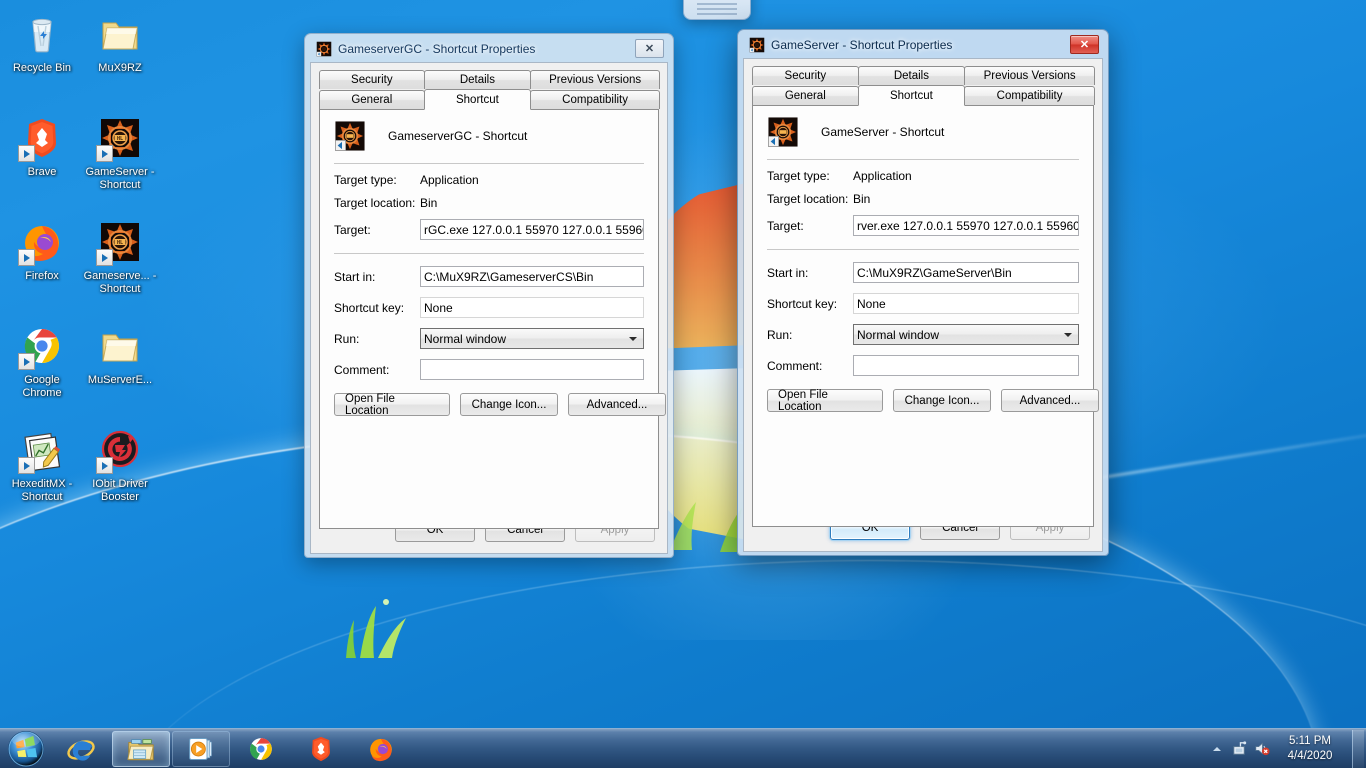 This screenshot has height=768, width=1366. I want to click on windows-start-orb-icon, so click(26, 748).